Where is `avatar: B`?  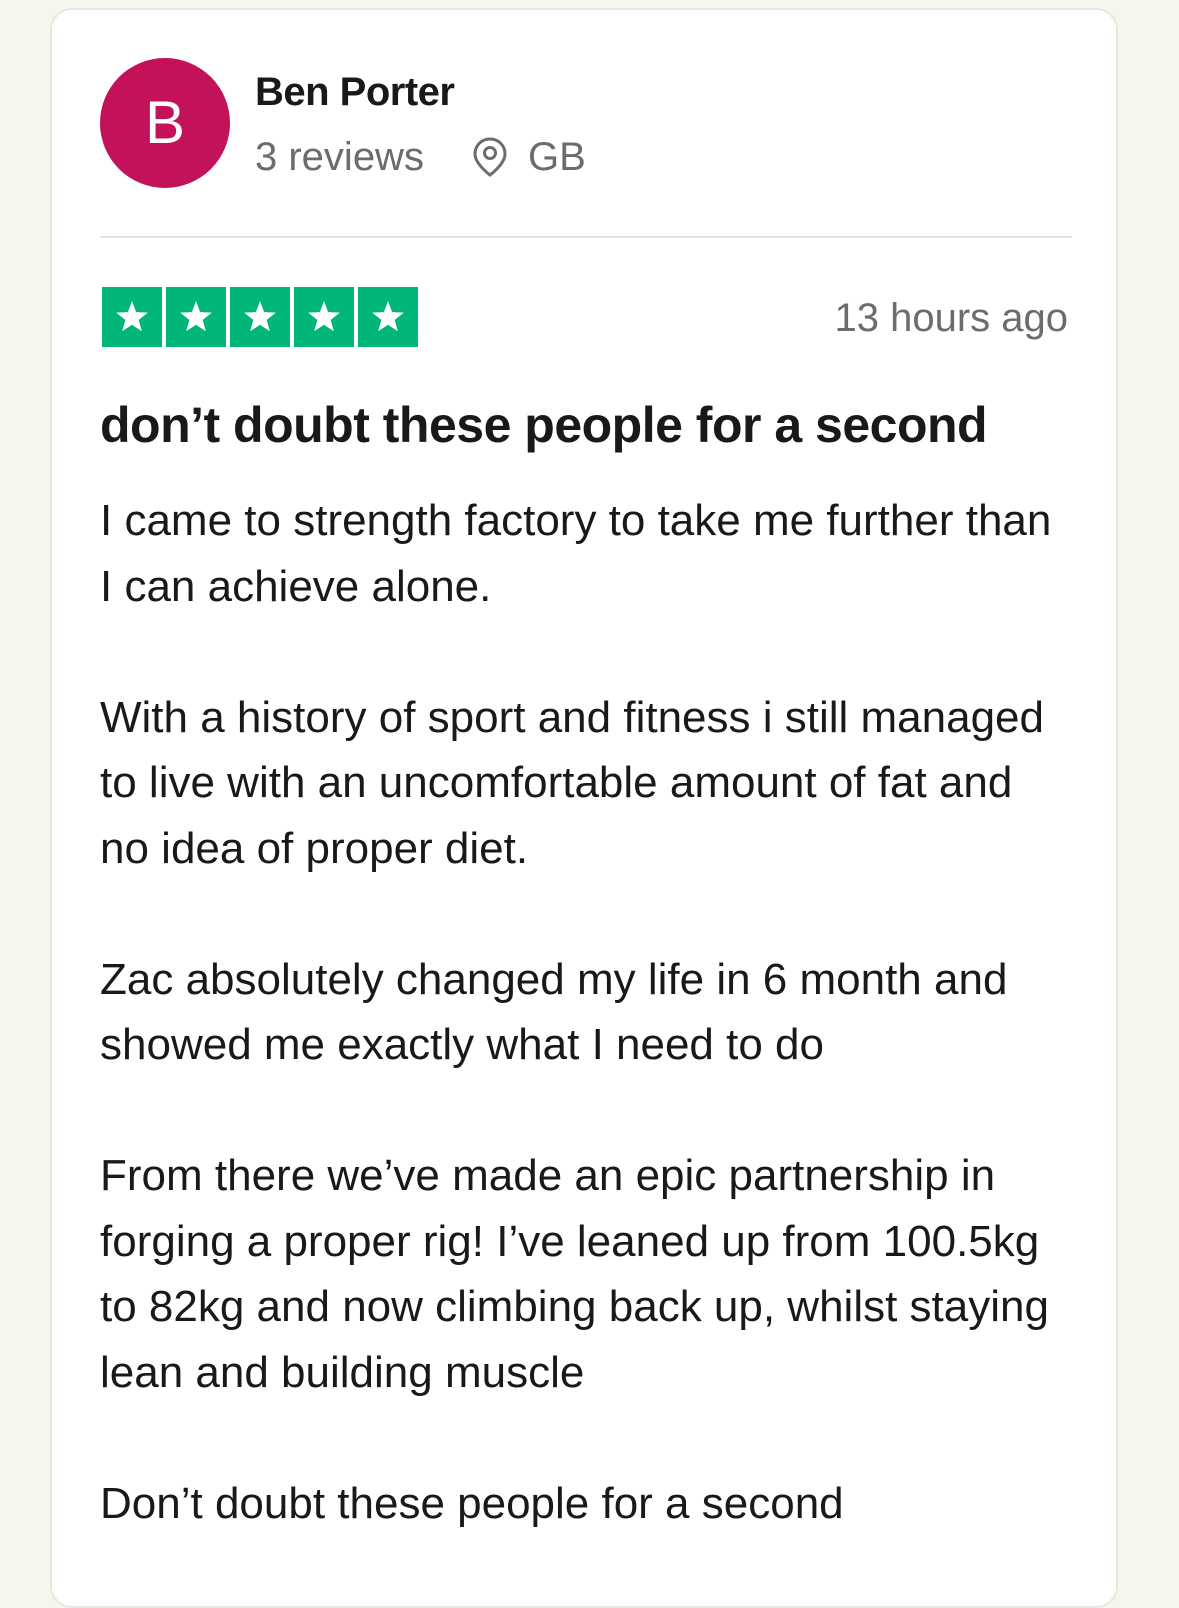
avatar: B is located at coordinates (165, 123).